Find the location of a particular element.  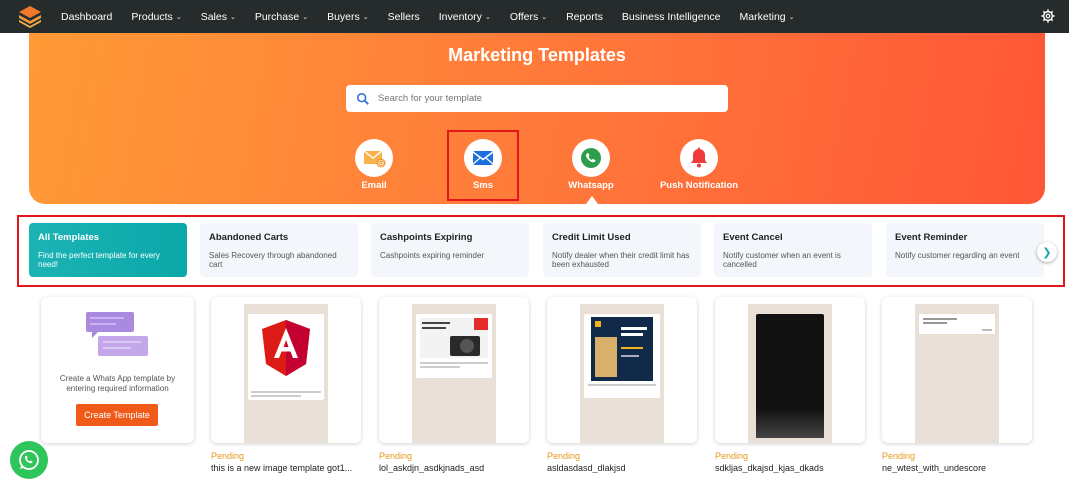

search-input is located at coordinates (543, 98).